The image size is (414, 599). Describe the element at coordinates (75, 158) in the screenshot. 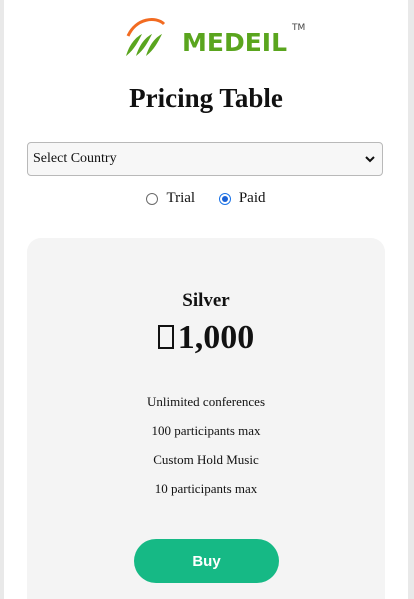

I see `country-select-value: Select Country` at that location.